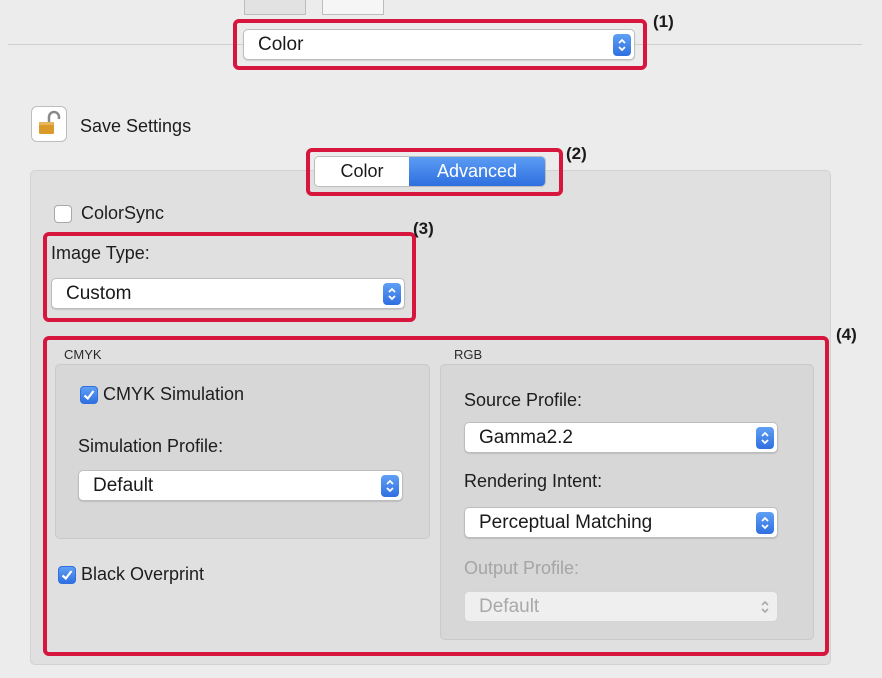 Image resolution: width=882 pixels, height=678 pixels. I want to click on tab-fragment-right, so click(353, 7).